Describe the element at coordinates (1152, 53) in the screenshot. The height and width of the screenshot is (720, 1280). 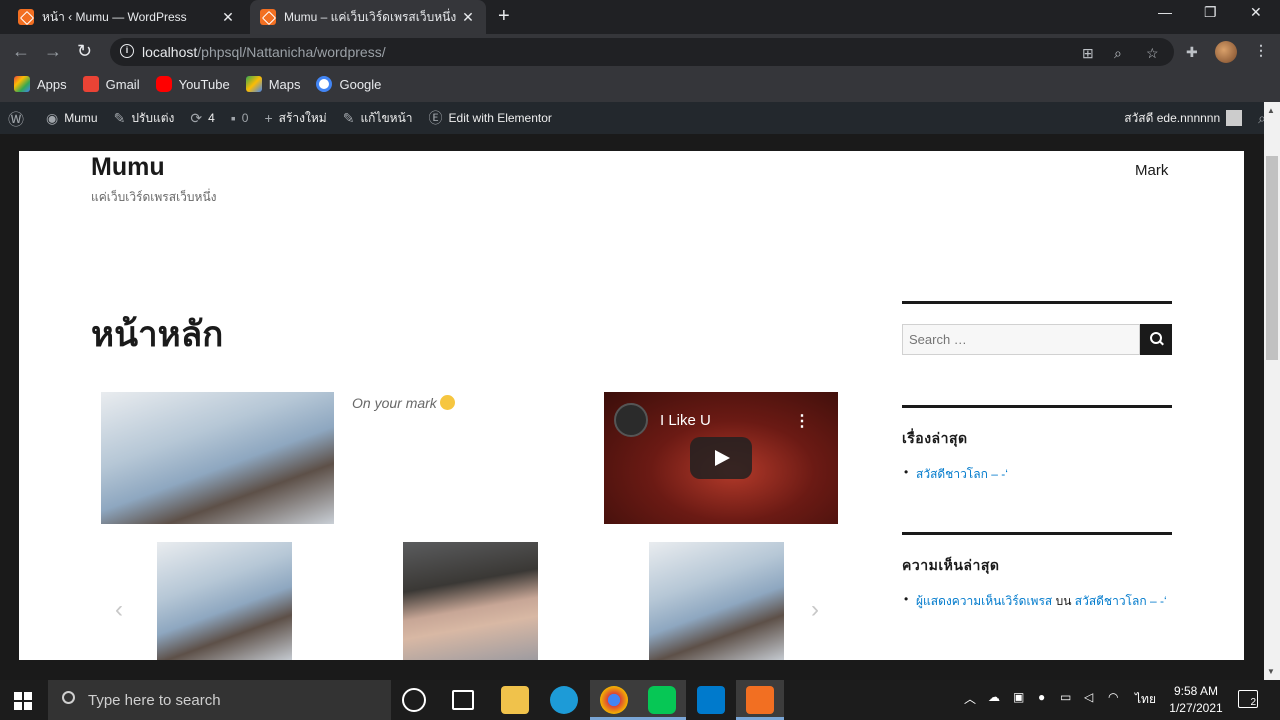
I see `bookmark-star-icon: ☆` at that location.